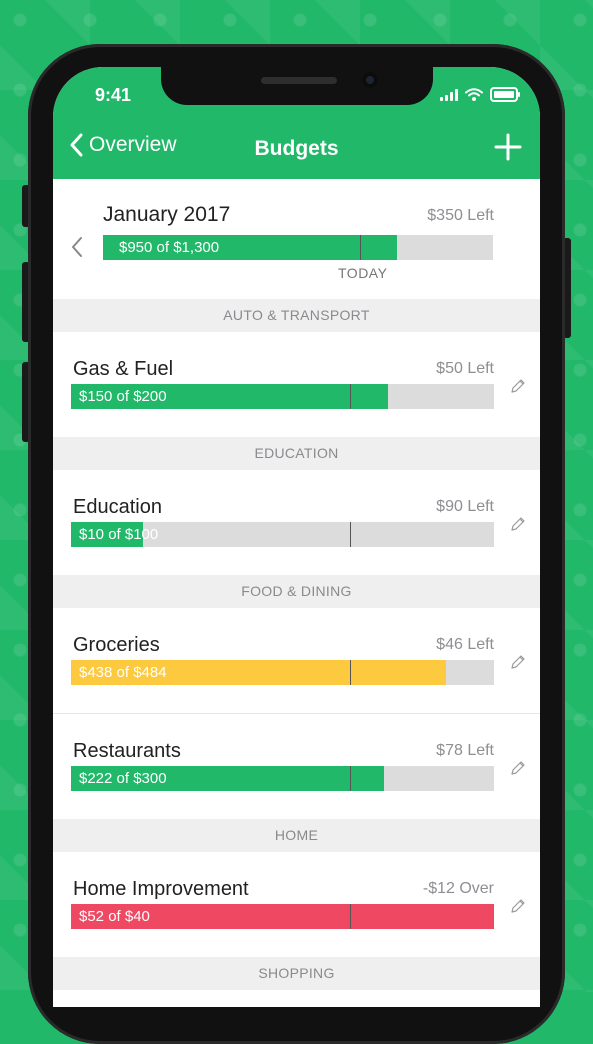  Describe the element at coordinates (296, 591) in the screenshot. I see `section-header: FOOD & DINING` at that location.